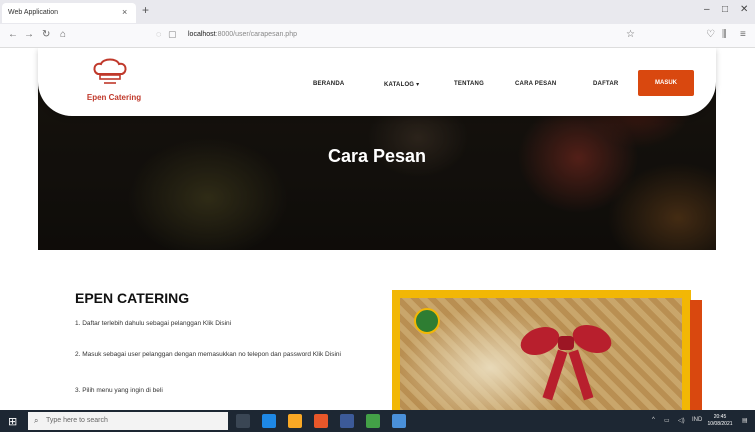 The height and width of the screenshot is (432, 755). What do you see at coordinates (469, 84) in the screenshot?
I see `nav-tentang: TENTANG` at bounding box center [469, 84].